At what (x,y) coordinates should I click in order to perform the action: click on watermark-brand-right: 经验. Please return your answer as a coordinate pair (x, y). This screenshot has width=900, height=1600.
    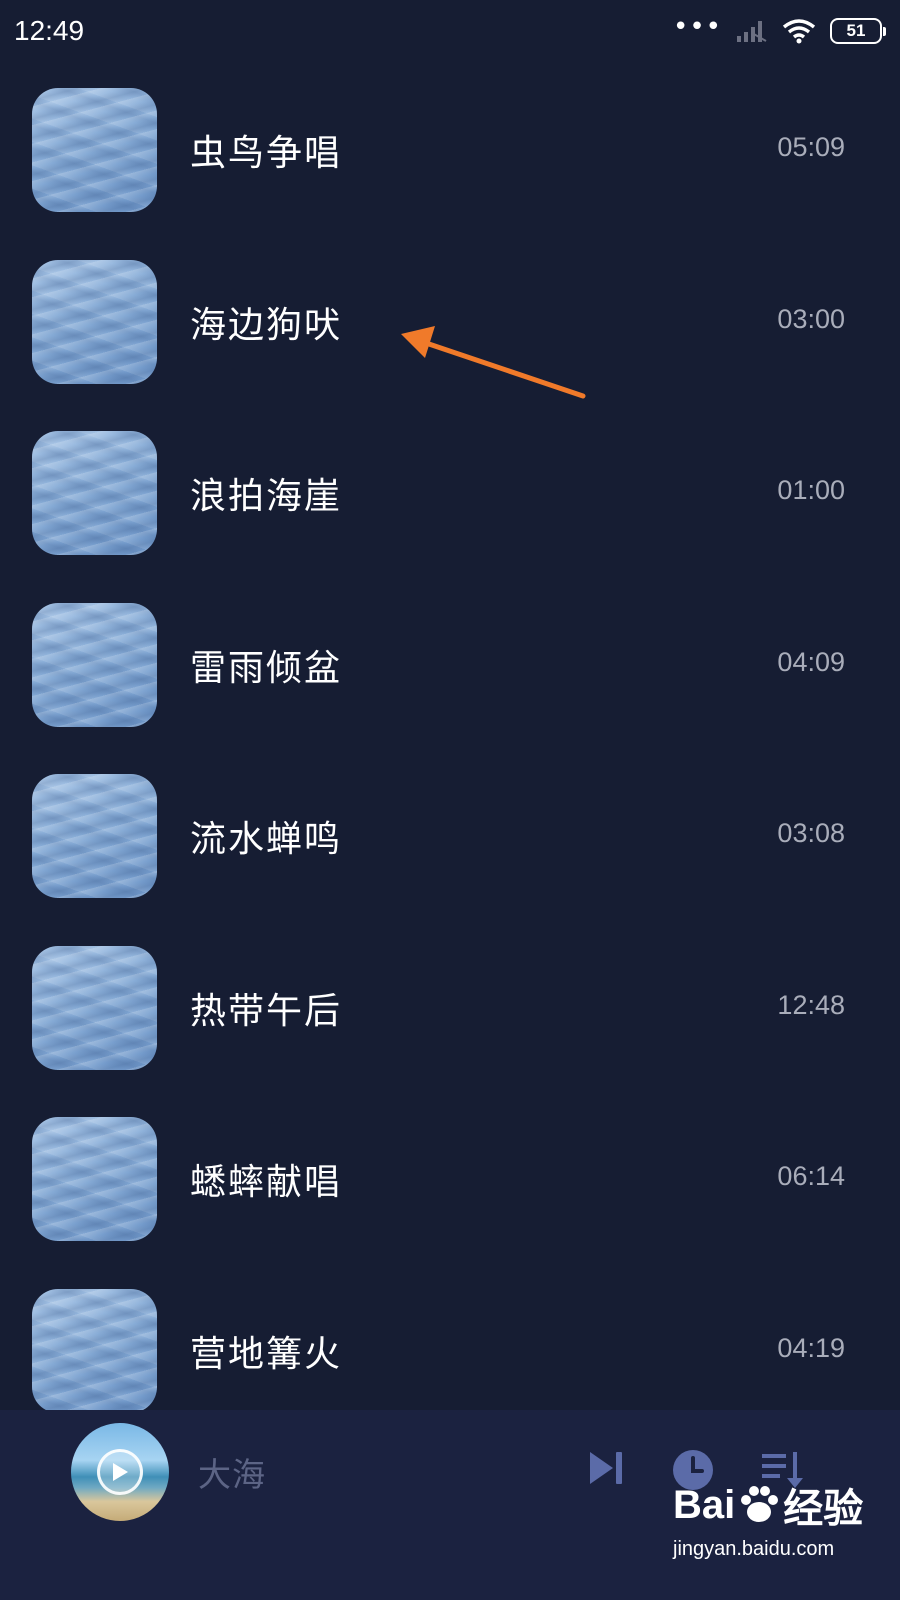
    Looking at the image, I should click on (823, 1509).